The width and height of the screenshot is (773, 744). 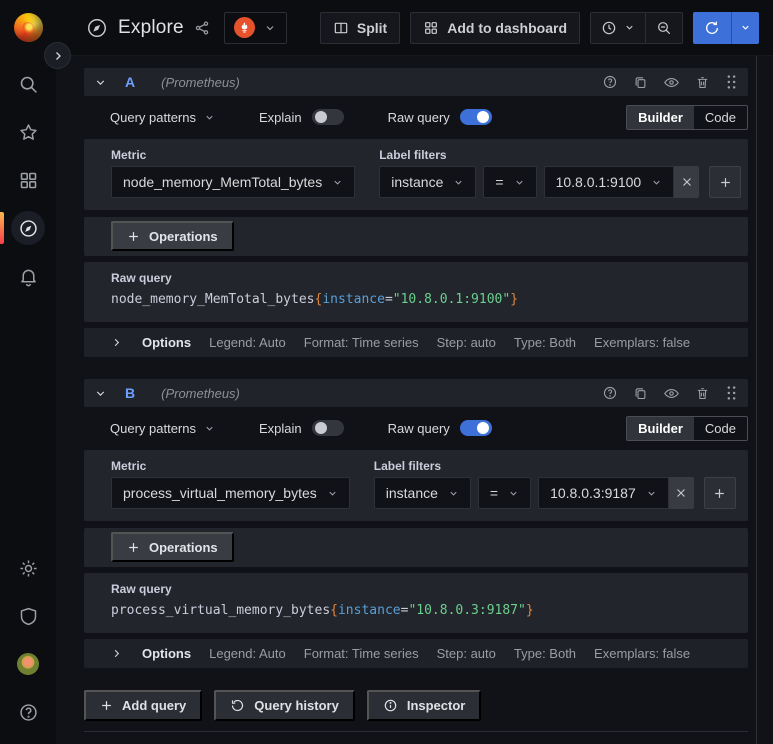 What do you see at coordinates (28, 712) in the screenshot?
I see `sidebar-item-help` at bounding box center [28, 712].